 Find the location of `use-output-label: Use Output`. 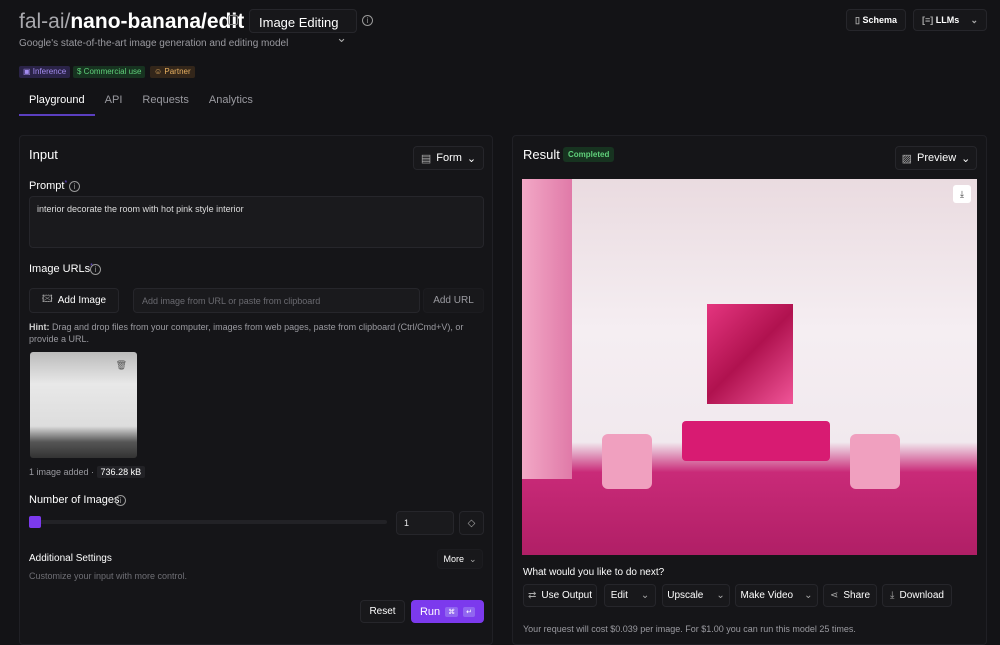

use-output-label: Use Output is located at coordinates (566, 595).